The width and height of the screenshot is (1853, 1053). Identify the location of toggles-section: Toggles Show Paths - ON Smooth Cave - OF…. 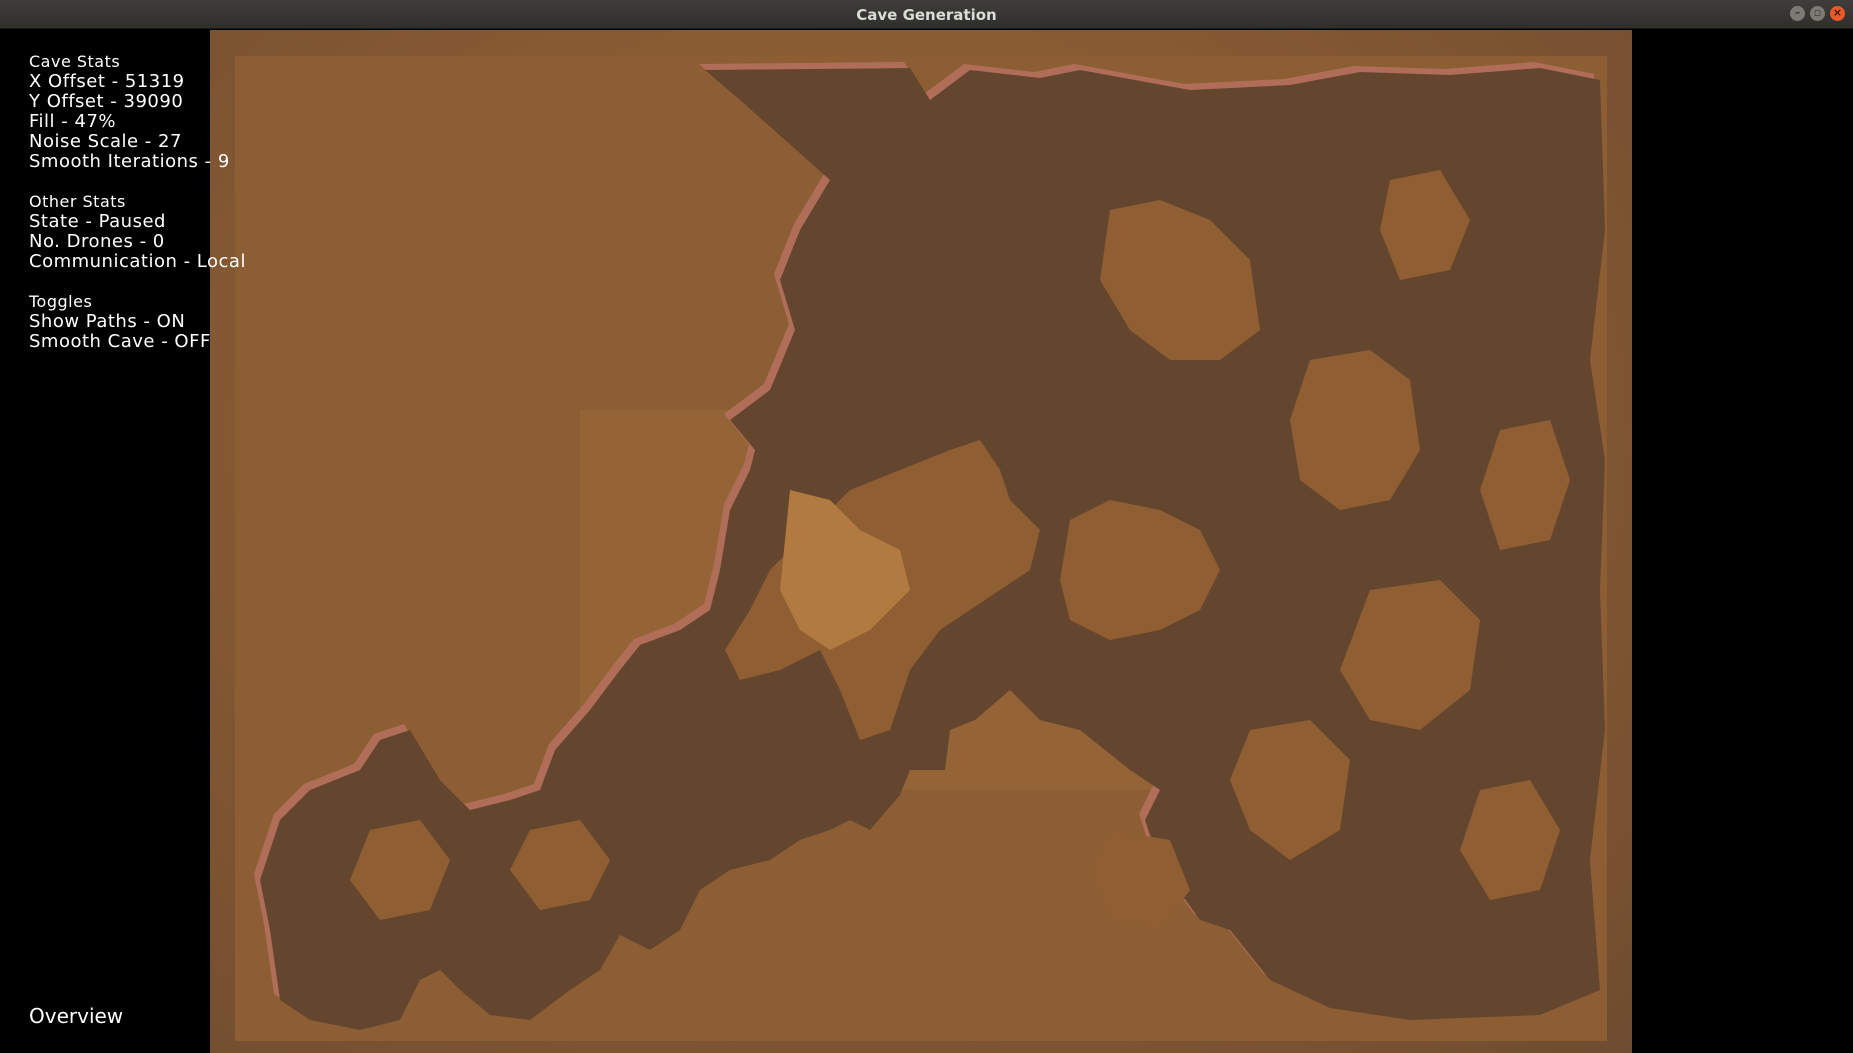
(137, 322).